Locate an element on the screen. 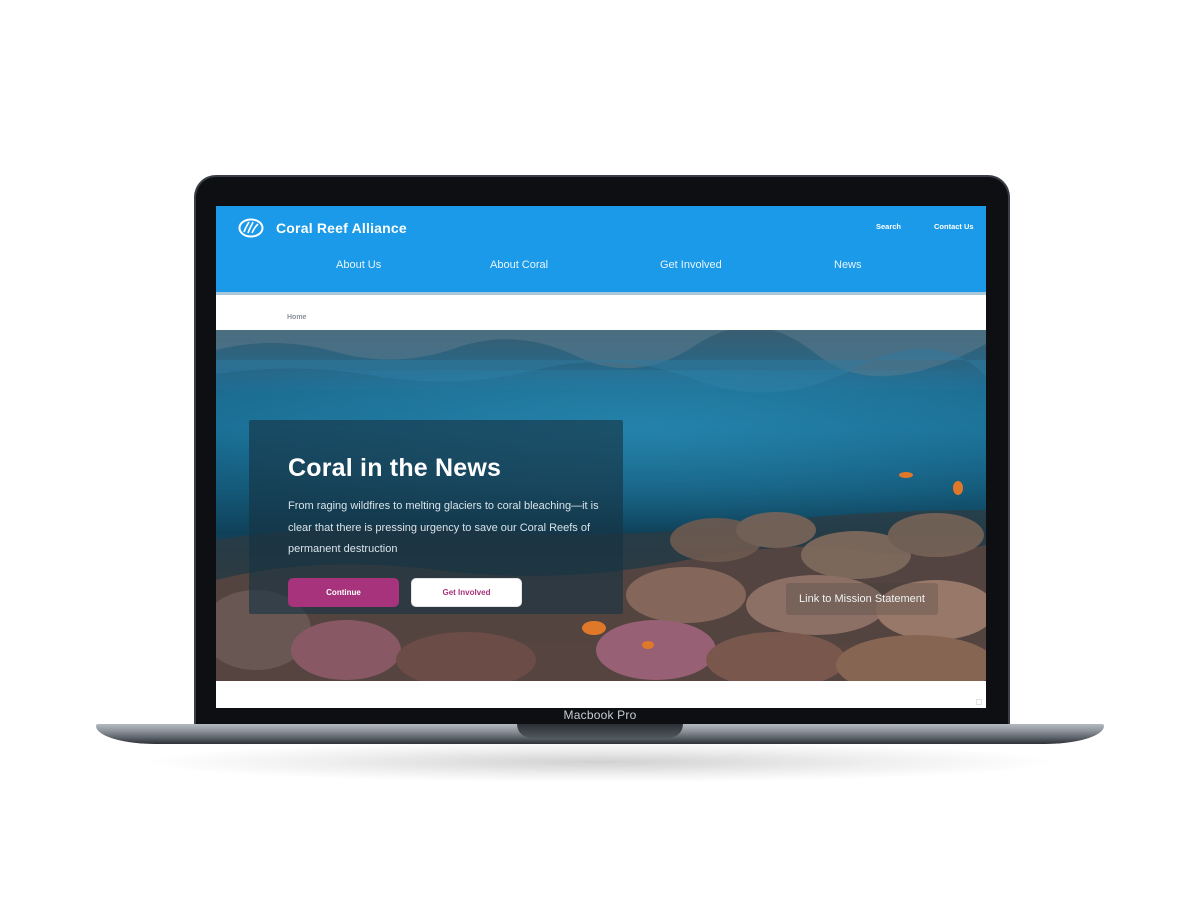  nav-item-about-coral: About Coral is located at coordinates (519, 265).